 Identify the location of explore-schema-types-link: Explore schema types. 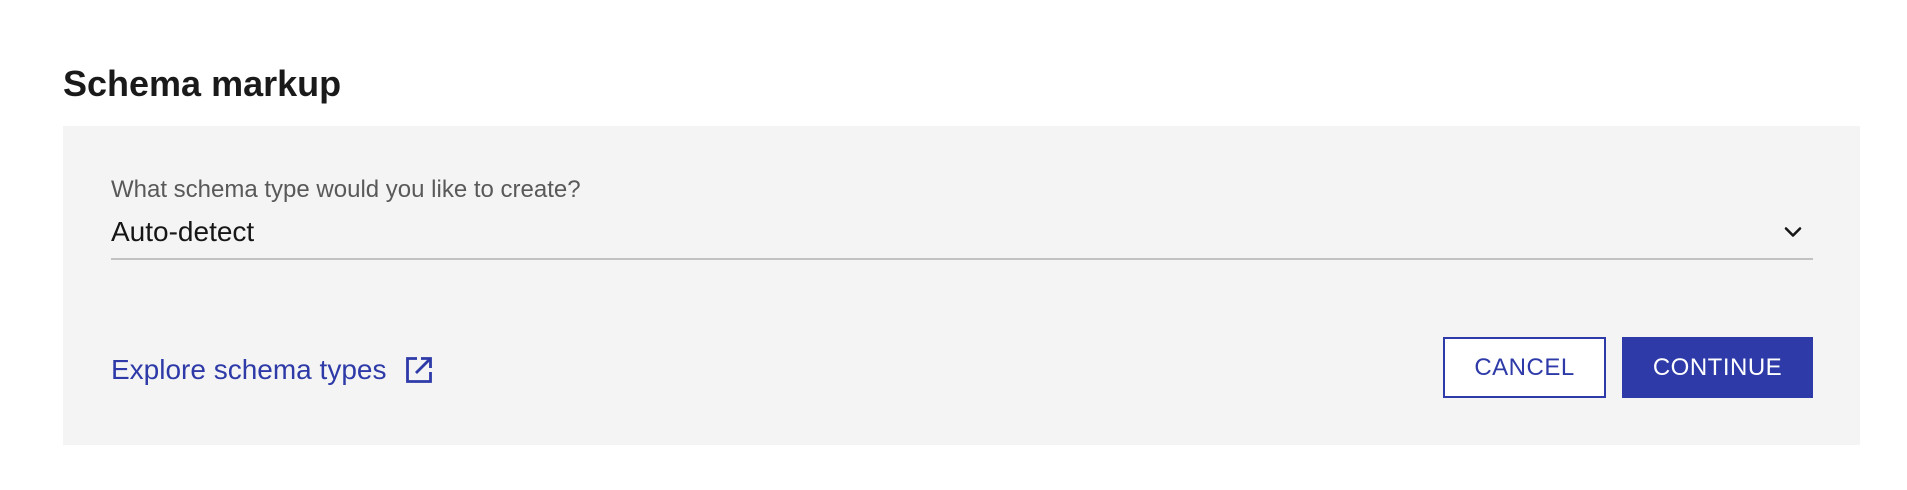
(272, 370).